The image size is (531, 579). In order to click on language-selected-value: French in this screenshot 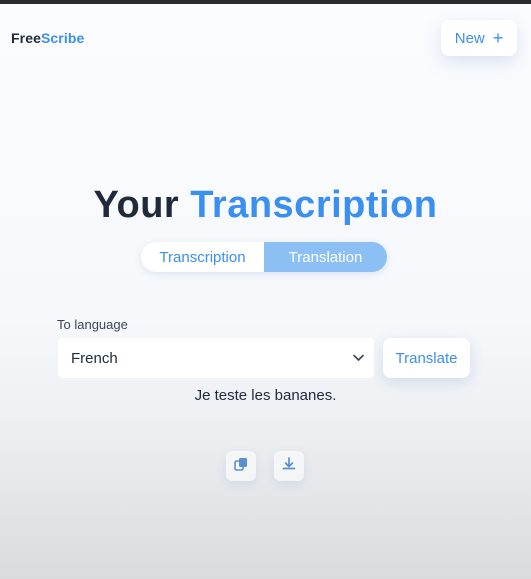, I will do `click(94, 358)`.